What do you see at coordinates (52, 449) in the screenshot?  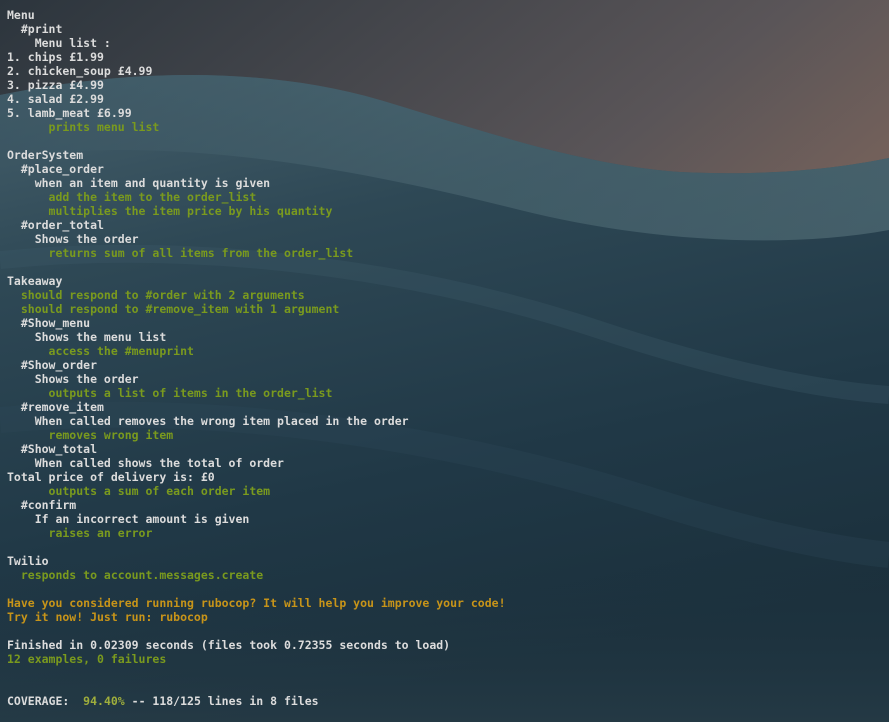 I see `terminal-line: #Show_total` at bounding box center [52, 449].